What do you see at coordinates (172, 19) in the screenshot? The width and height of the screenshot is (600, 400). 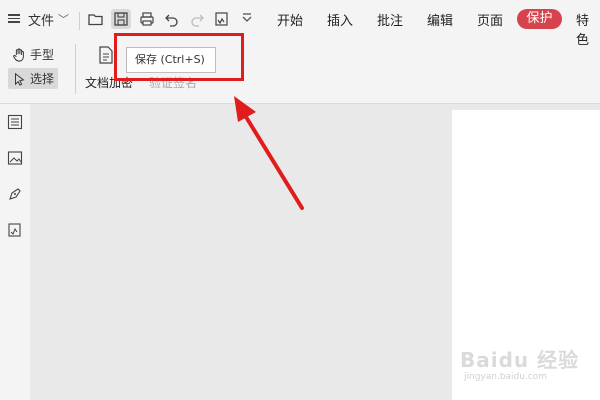 I see `undo-icon` at bounding box center [172, 19].